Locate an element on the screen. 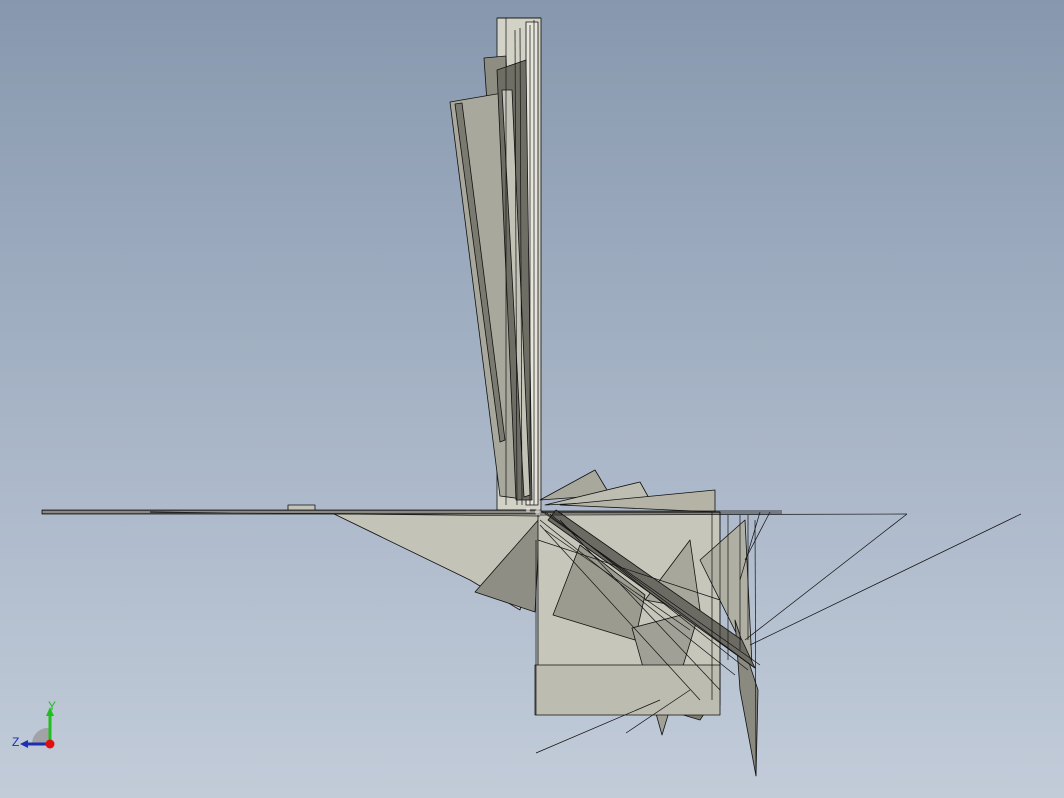 The height and width of the screenshot is (798, 1064). model-face is located at coordinates (627, 690).